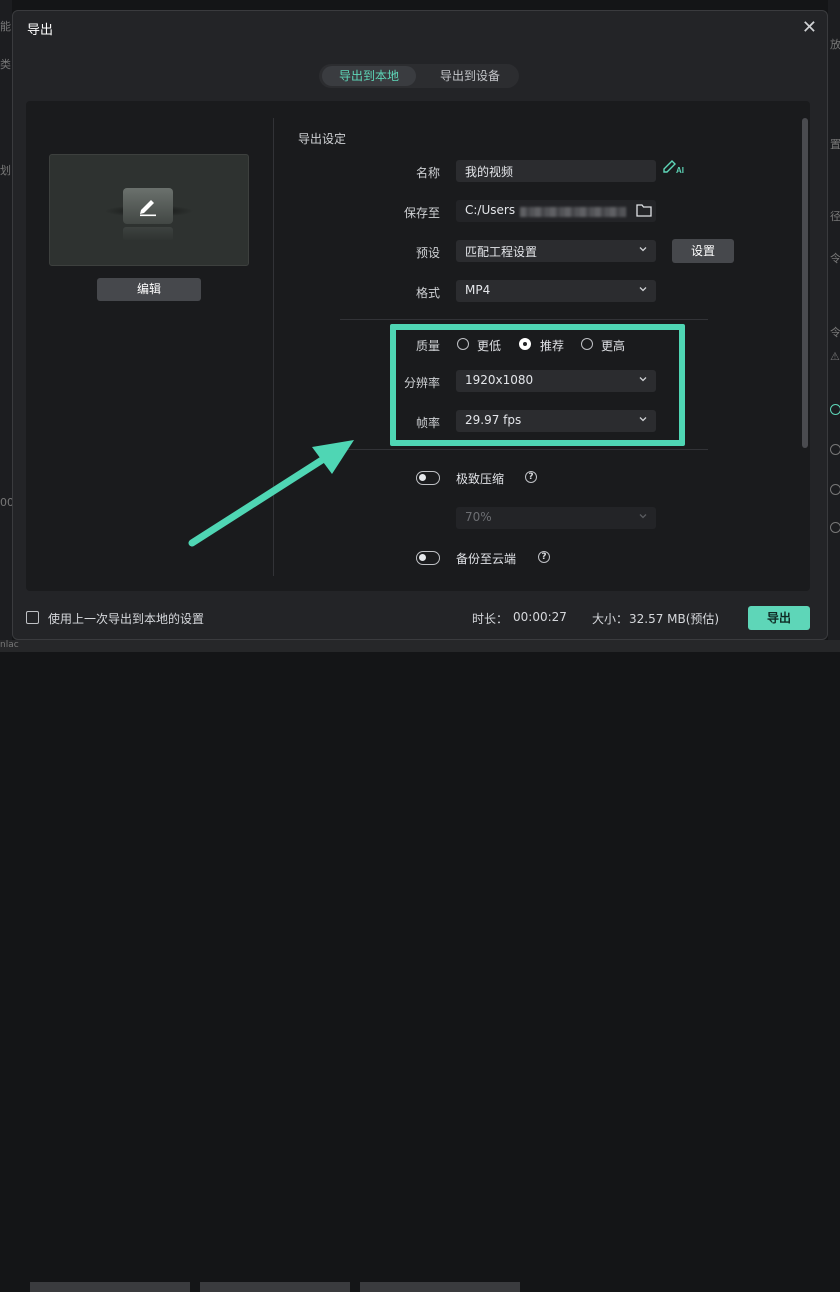 The width and height of the screenshot is (840, 1292). What do you see at coordinates (419, 76) in the screenshot?
I see `export-tabs: 导出到本地 导出到设备` at bounding box center [419, 76].